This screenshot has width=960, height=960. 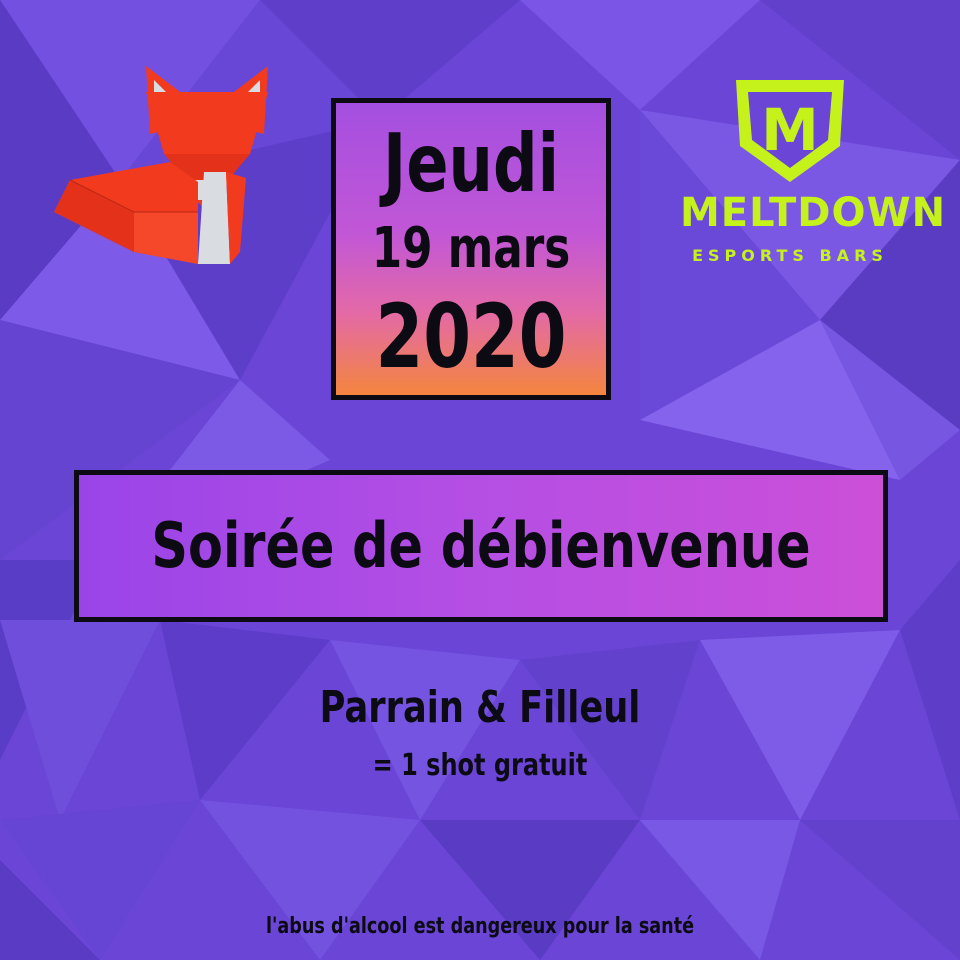 I want to click on date-panel: Jeudi 19 mars 2020, so click(x=471, y=249).